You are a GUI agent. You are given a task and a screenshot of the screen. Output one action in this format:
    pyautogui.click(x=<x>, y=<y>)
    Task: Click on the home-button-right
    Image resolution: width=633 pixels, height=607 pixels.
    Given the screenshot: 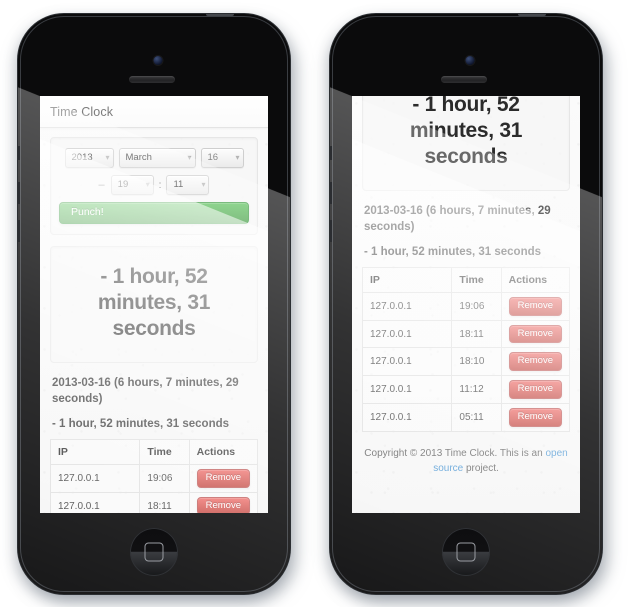 What is the action you would take?
    pyautogui.click(x=466, y=552)
    